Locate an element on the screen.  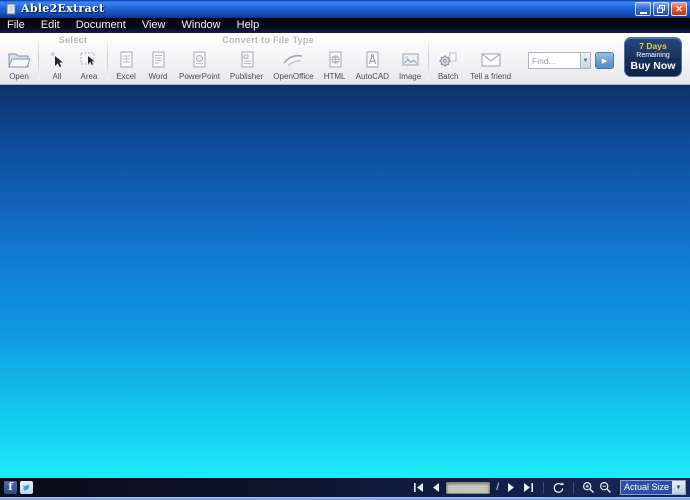
convert-publisher-button: Publisher is located at coordinates (246, 65).